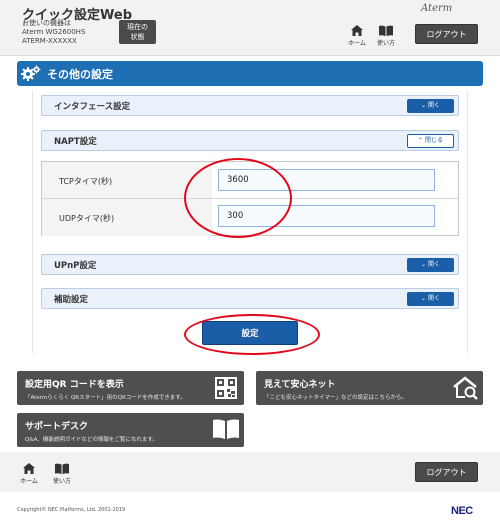 The height and width of the screenshot is (523, 500). Describe the element at coordinates (226, 388) in the screenshot. I see `qr-code-icon` at that location.